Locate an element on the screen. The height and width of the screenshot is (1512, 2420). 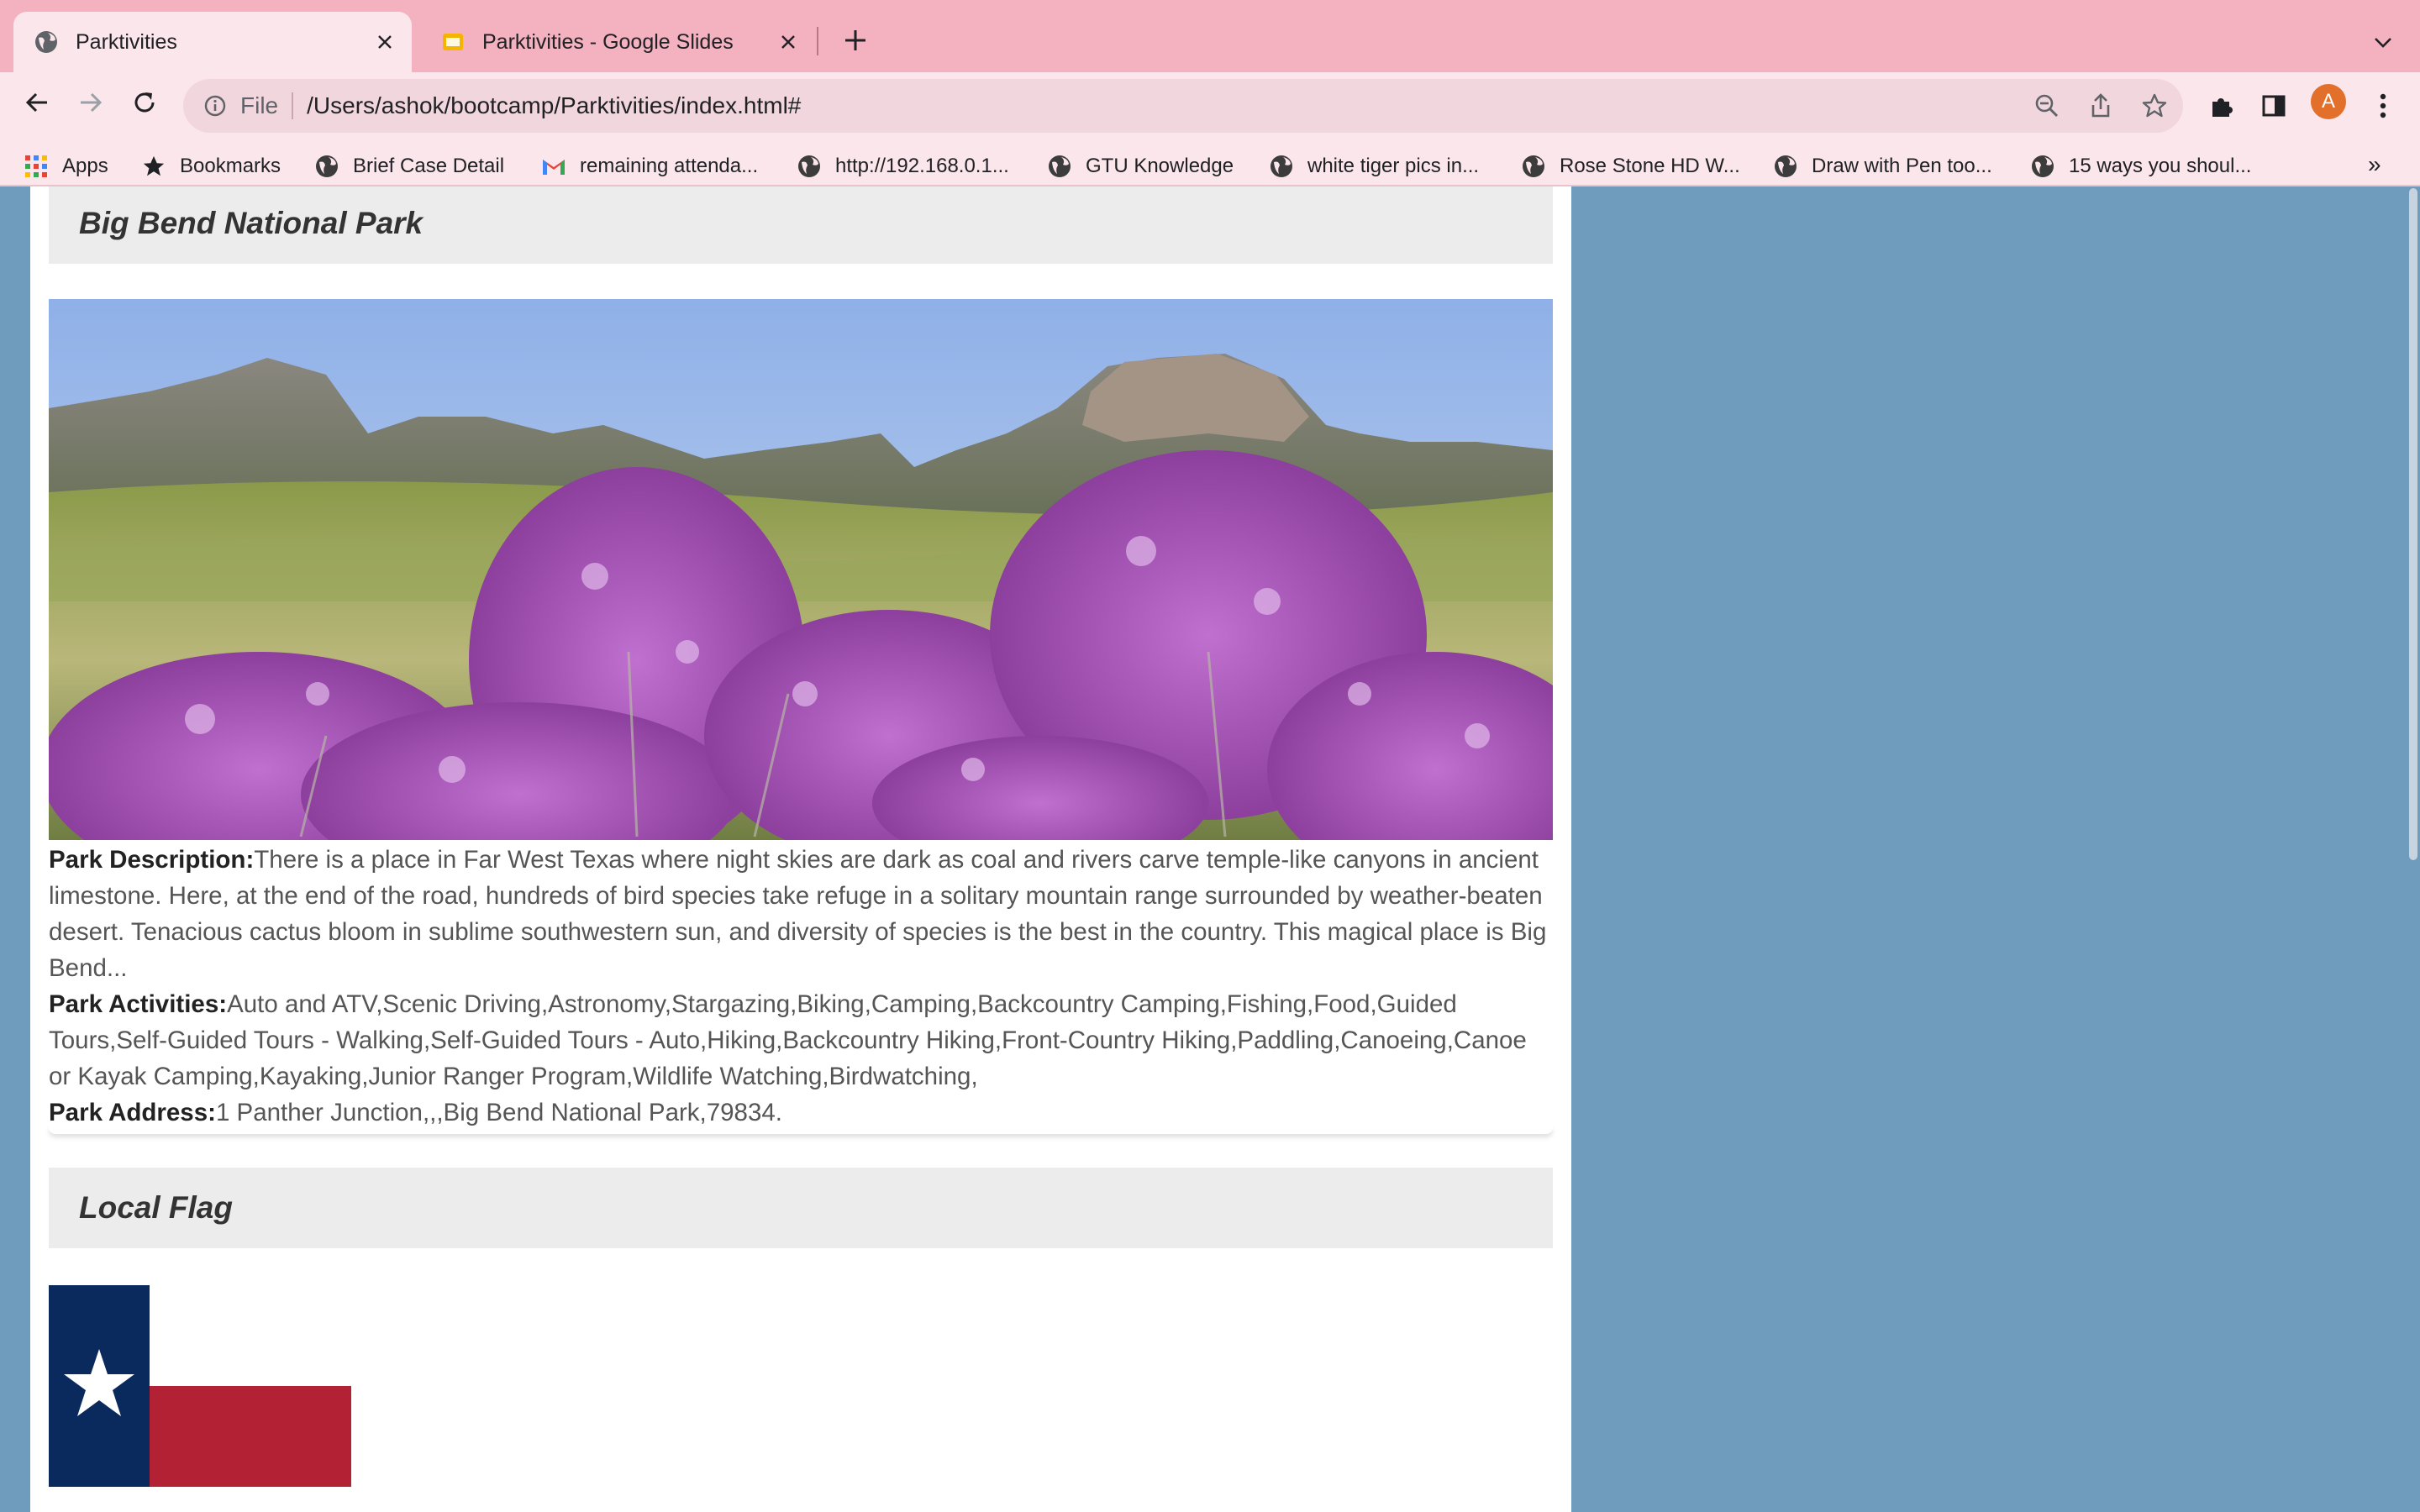
plus-icon is located at coordinates (855, 40).